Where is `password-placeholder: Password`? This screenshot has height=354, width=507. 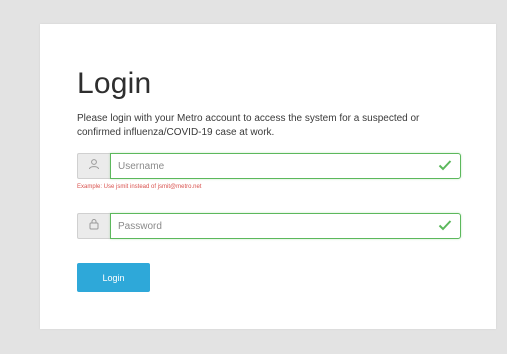
password-placeholder: Password is located at coordinates (140, 226).